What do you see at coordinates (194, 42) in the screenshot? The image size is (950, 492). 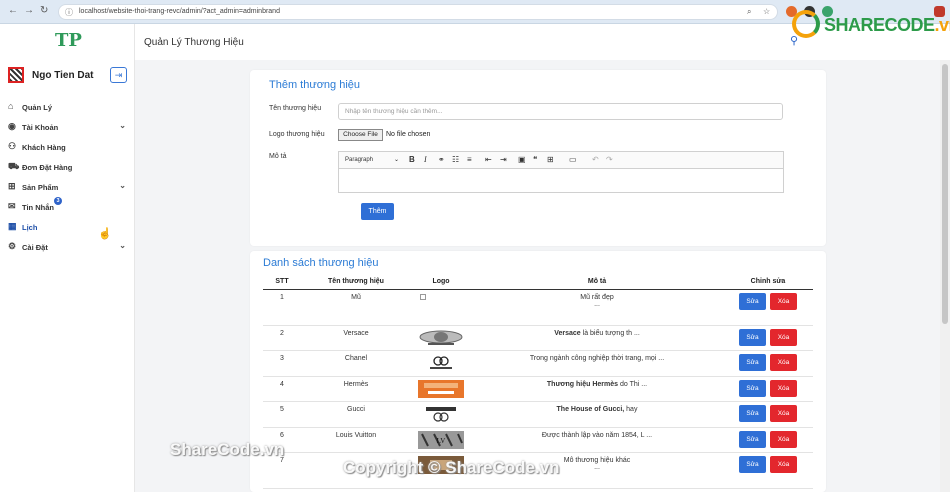 I see `page-title: Quản Lý Thương Hiệu` at bounding box center [194, 42].